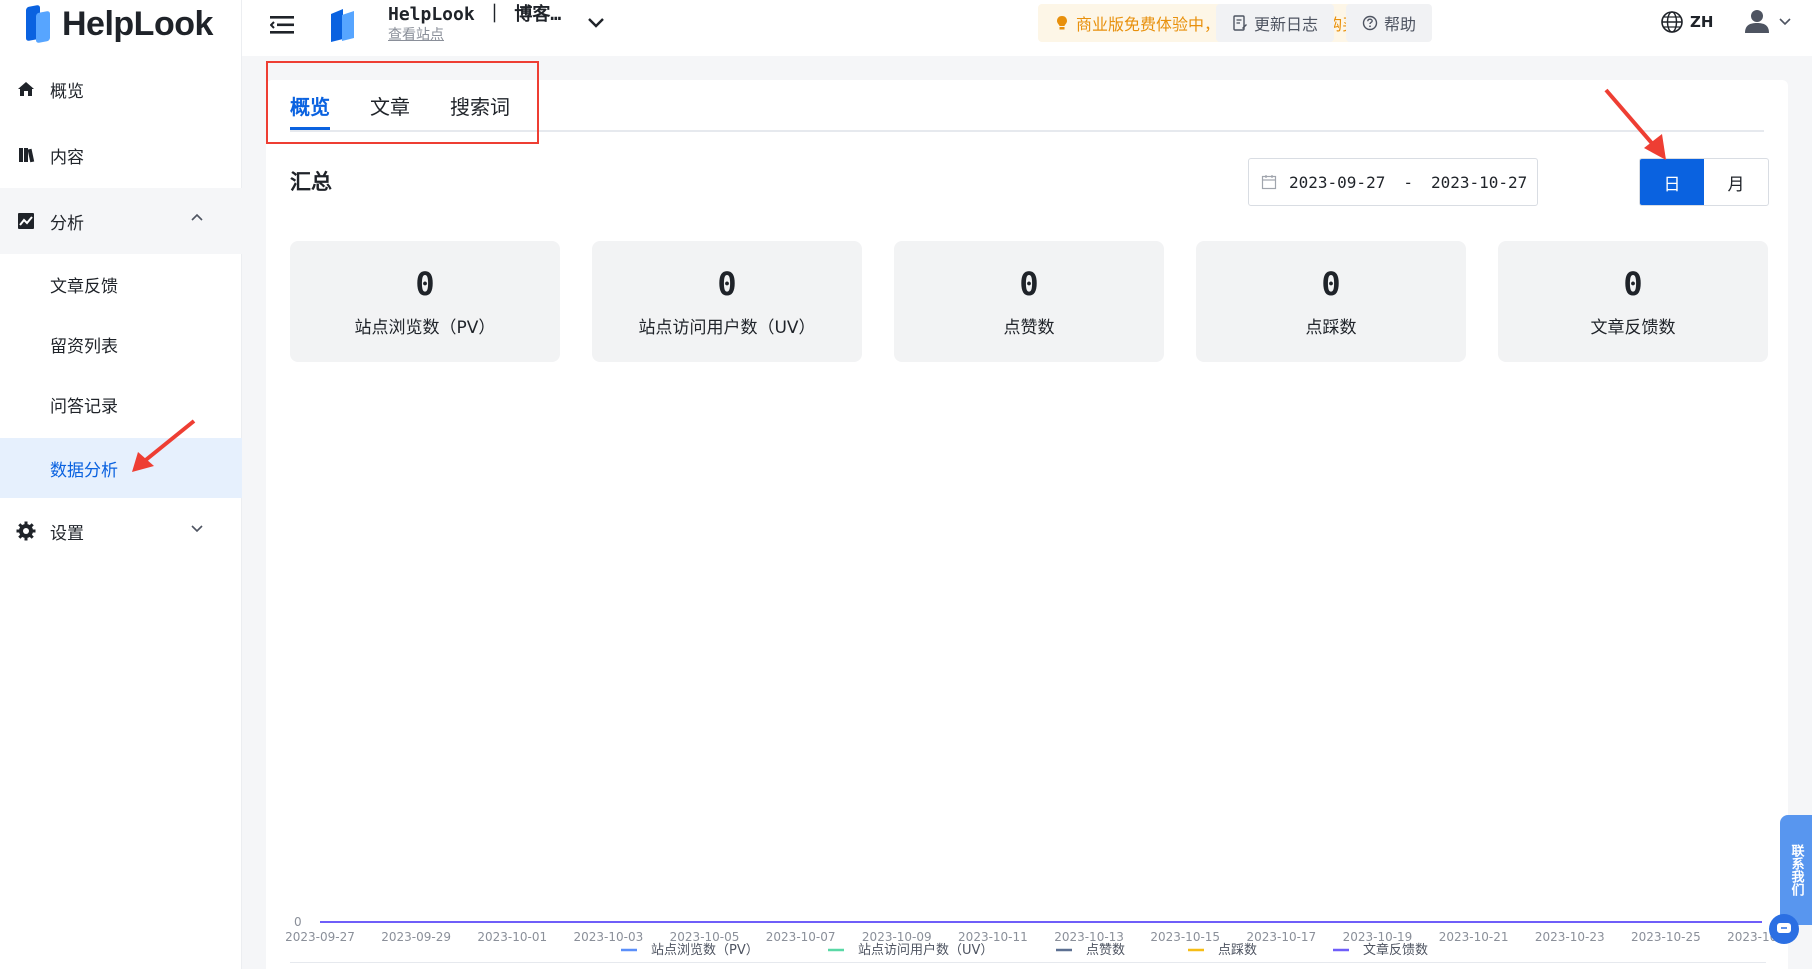 This screenshot has height=969, width=1812. I want to click on legend-label: 文章反馈数, so click(1395, 950).